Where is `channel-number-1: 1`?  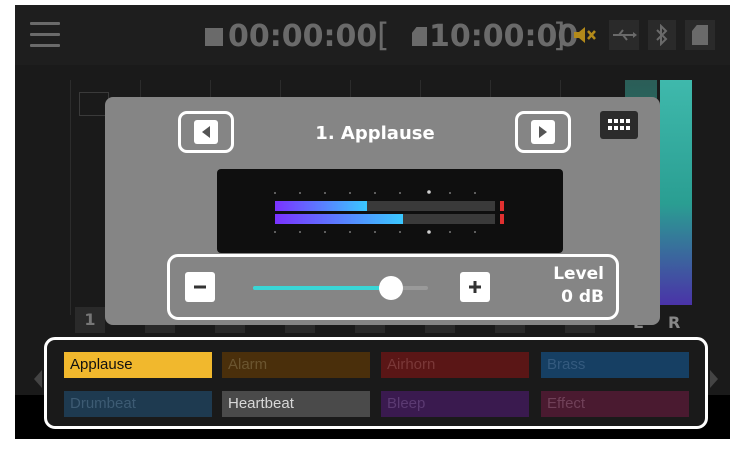 channel-number-1: 1 is located at coordinates (90, 320).